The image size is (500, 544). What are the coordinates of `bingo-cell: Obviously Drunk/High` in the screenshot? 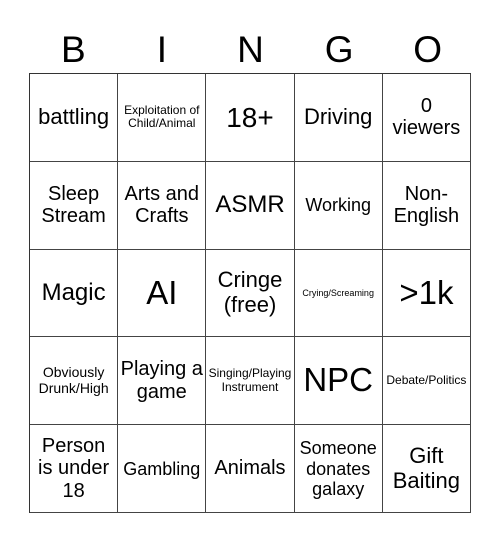 It's located at (74, 381).